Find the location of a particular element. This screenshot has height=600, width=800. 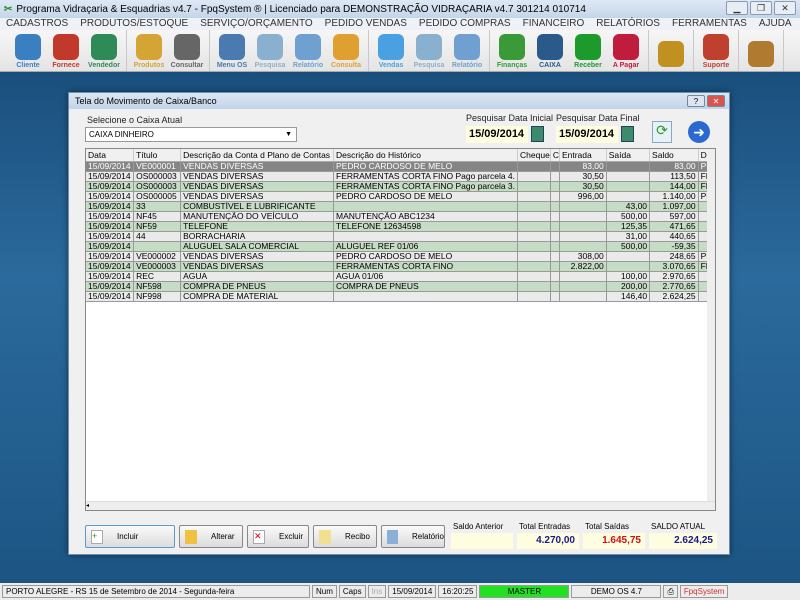

toolbar-button-a-pagar: A Pagar is located at coordinates (626, 50).